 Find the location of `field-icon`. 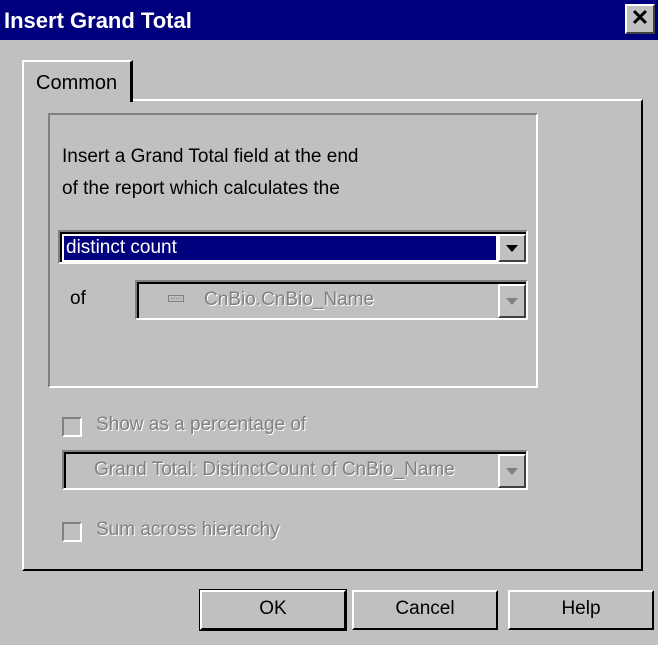

field-icon is located at coordinates (176, 298).